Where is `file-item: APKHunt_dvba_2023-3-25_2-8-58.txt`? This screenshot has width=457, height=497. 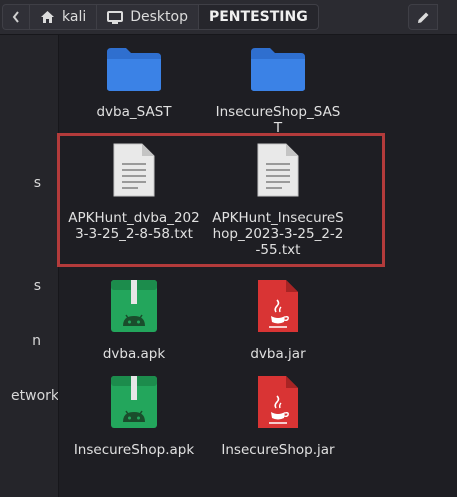 file-item: APKHunt_dvba_2023-3-25_2-8-58.txt is located at coordinates (134, 192).